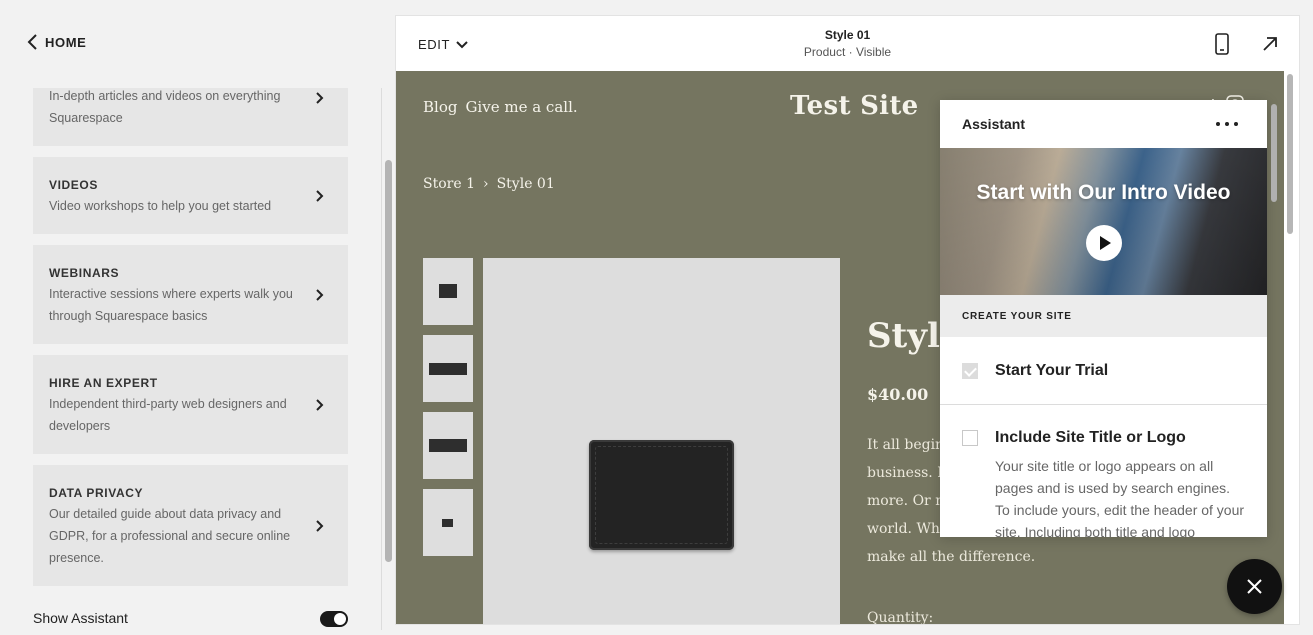 This screenshot has width=1313, height=635. I want to click on product-description-line: business. M, so click(909, 473).